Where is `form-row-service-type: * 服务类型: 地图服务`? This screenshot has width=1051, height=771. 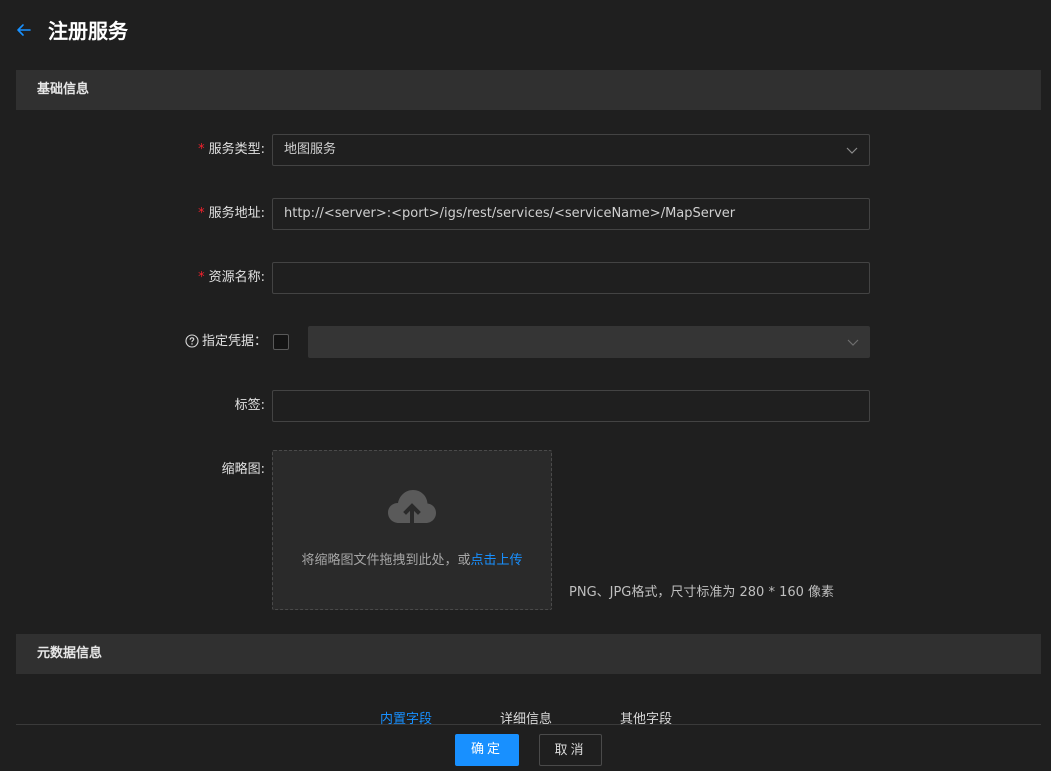
form-row-service-type: * 服务类型: 地图服务 is located at coordinates (525, 150).